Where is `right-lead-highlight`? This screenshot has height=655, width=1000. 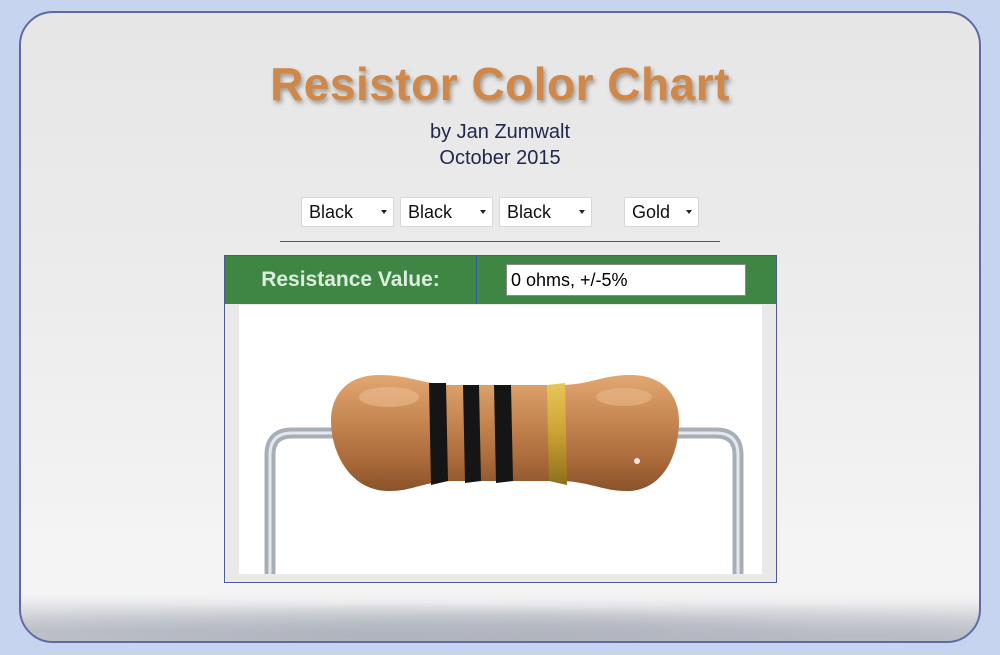
right-lead-highlight is located at coordinates (701, 502).